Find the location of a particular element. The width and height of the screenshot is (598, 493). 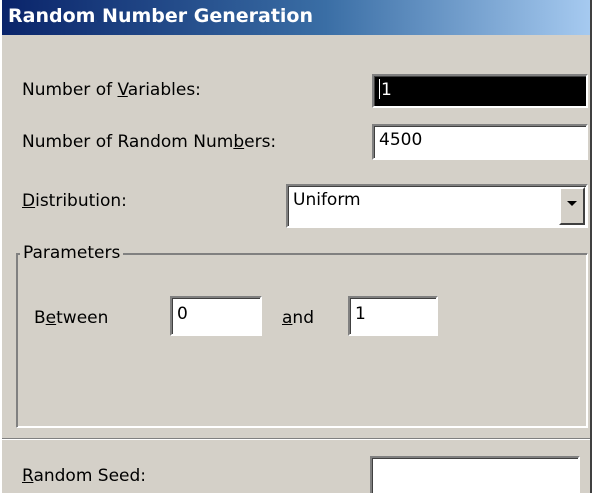

distribution-label: Distribution: is located at coordinates (74, 201).